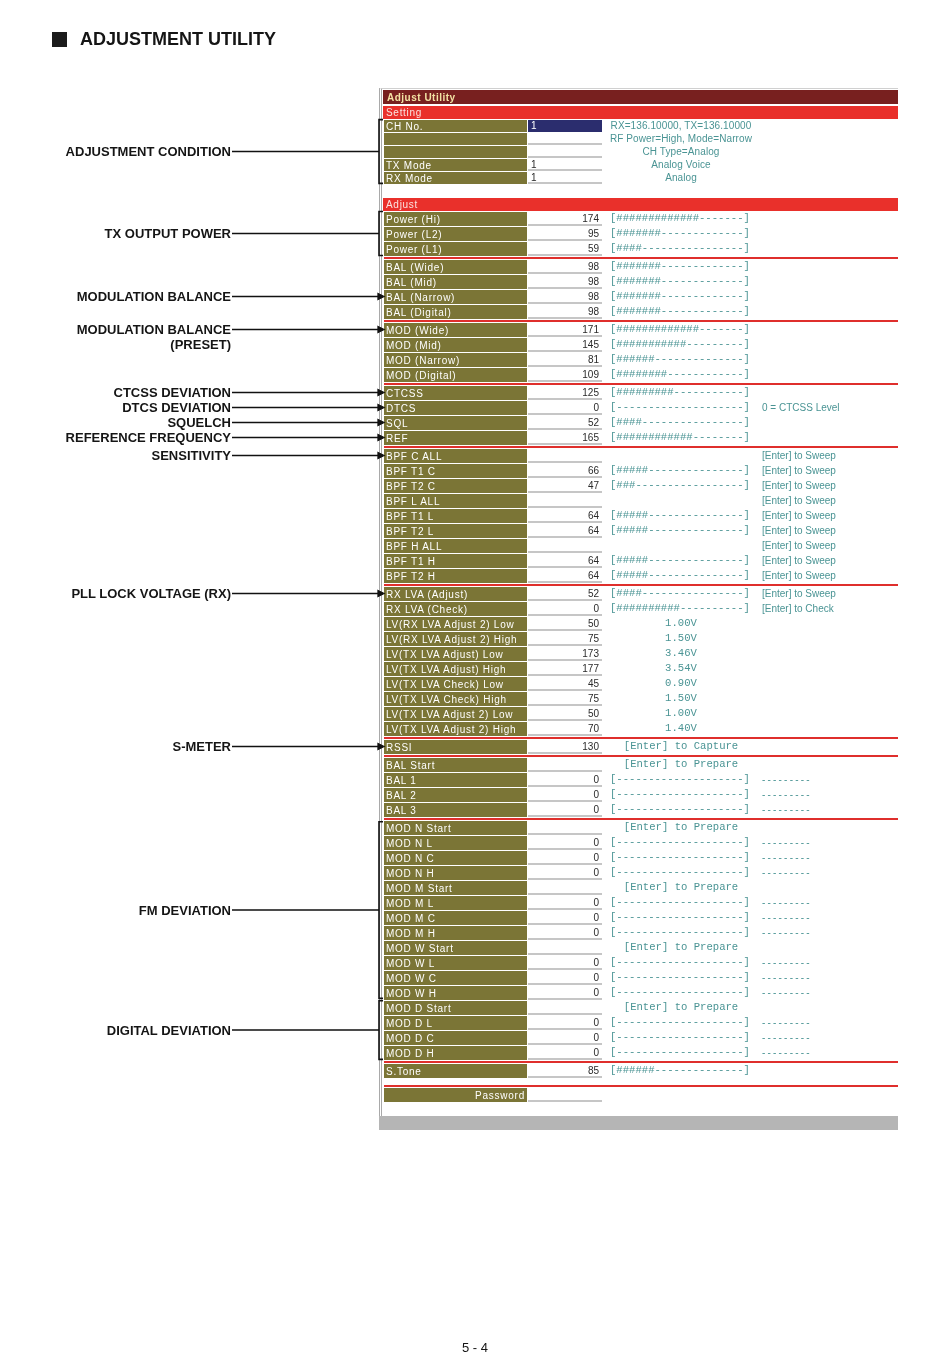  Describe the element at coordinates (565, 654) in the screenshot. I see `value-field: 173` at that location.